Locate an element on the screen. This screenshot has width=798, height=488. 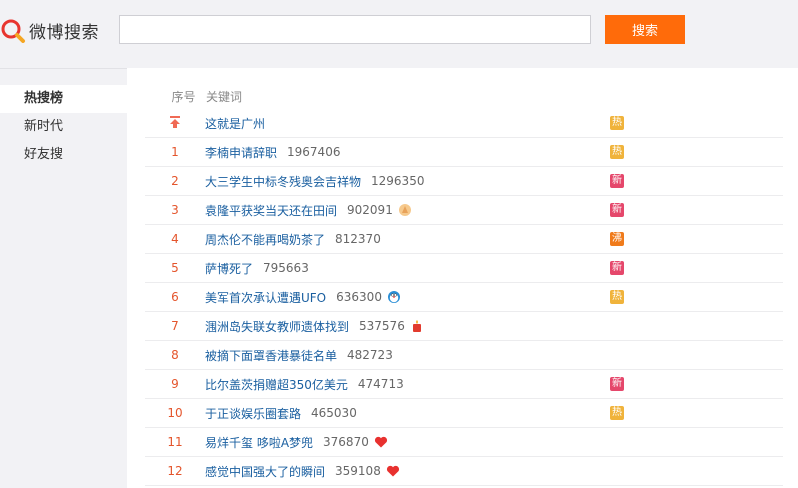
rank-number: 7 is located at coordinates (175, 326).